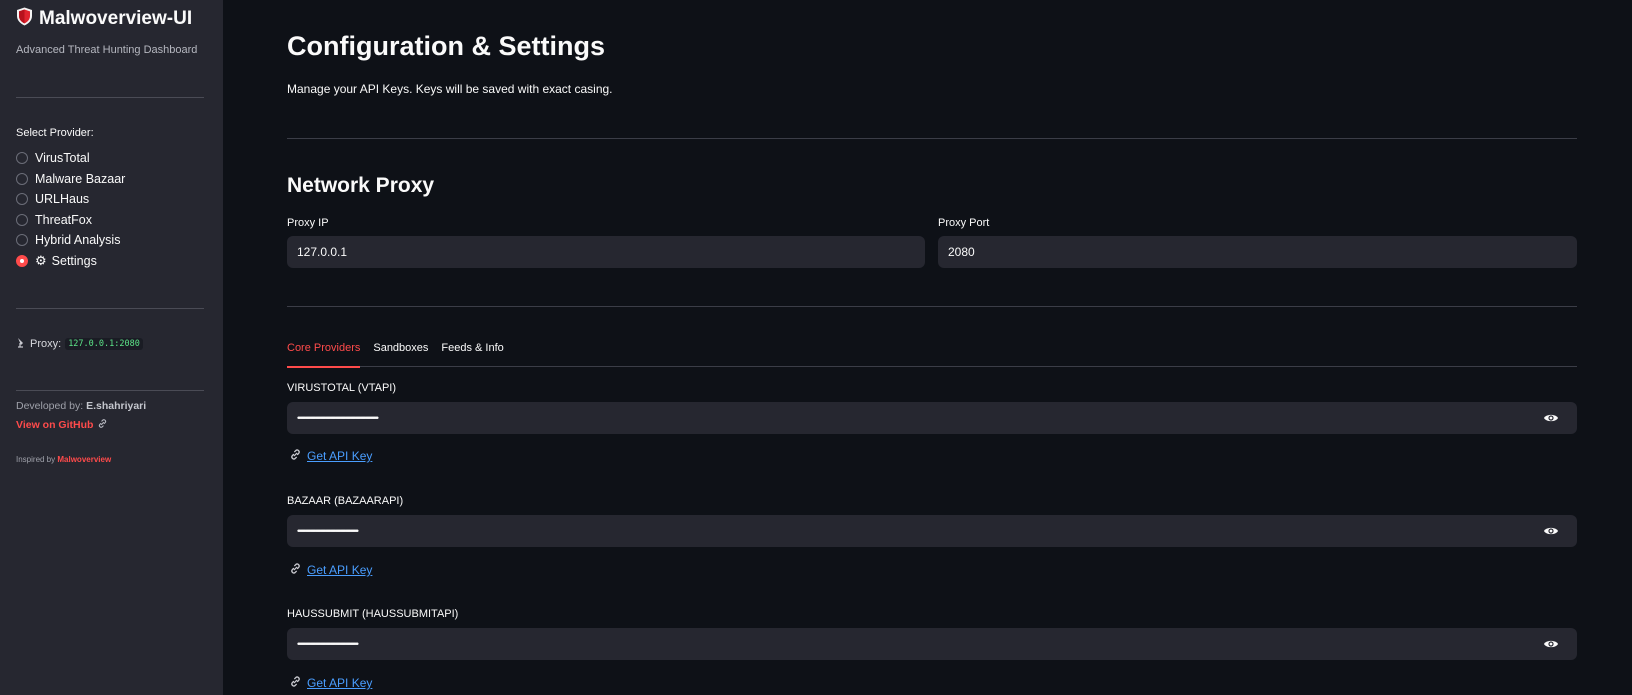 This screenshot has height=695, width=1632. I want to click on radio-virustotal: VirusTotal, so click(70, 158).